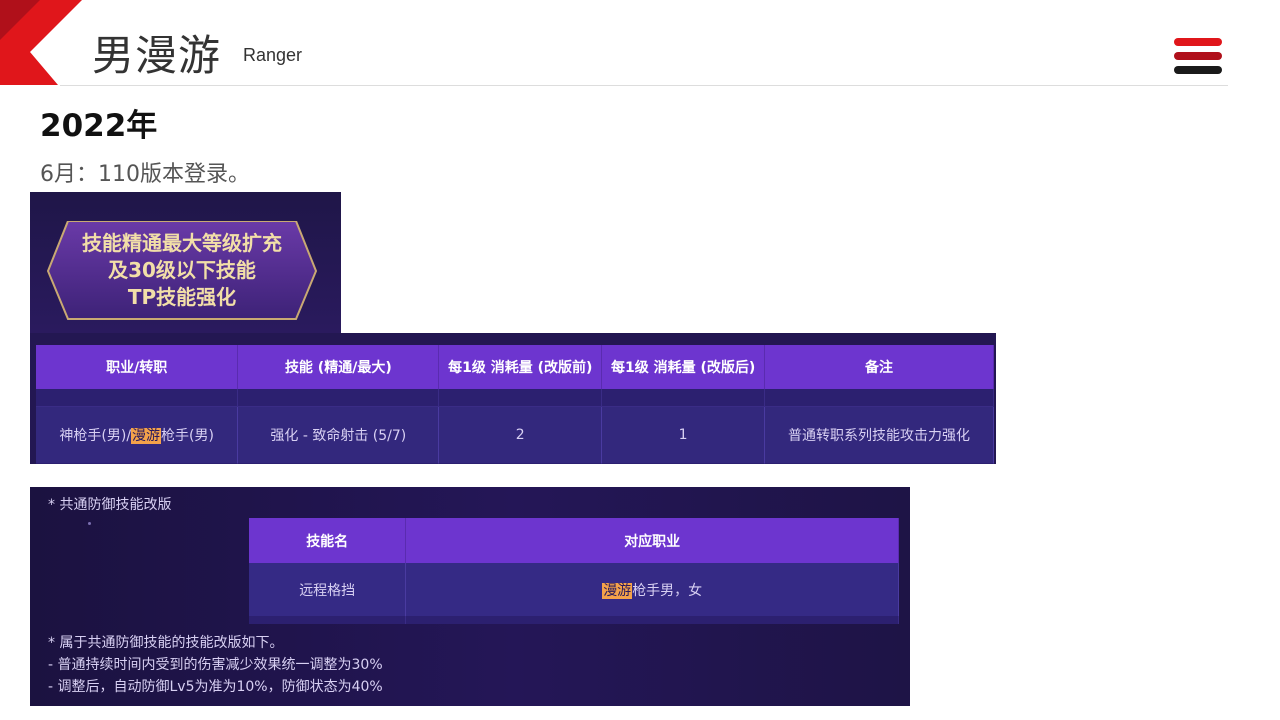  What do you see at coordinates (683, 434) in the screenshot?
I see `cell-cost-after: 1` at bounding box center [683, 434].